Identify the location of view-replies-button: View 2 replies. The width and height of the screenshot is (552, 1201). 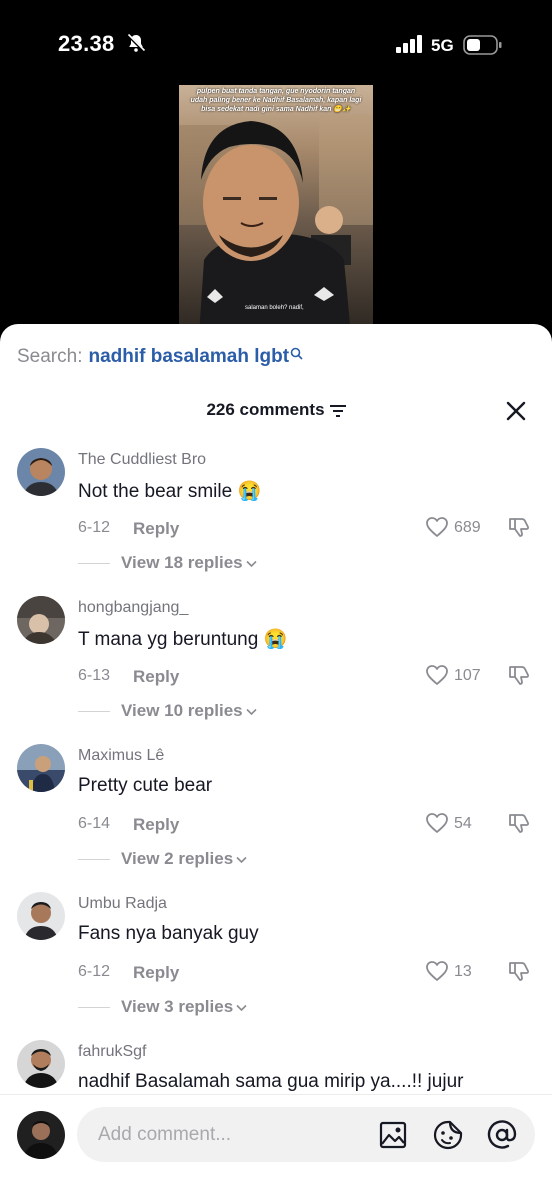
(184, 859).